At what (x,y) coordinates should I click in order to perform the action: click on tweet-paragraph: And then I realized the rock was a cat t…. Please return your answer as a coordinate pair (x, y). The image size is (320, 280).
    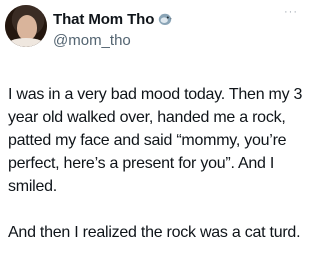
    Looking at the image, I should click on (154, 232).